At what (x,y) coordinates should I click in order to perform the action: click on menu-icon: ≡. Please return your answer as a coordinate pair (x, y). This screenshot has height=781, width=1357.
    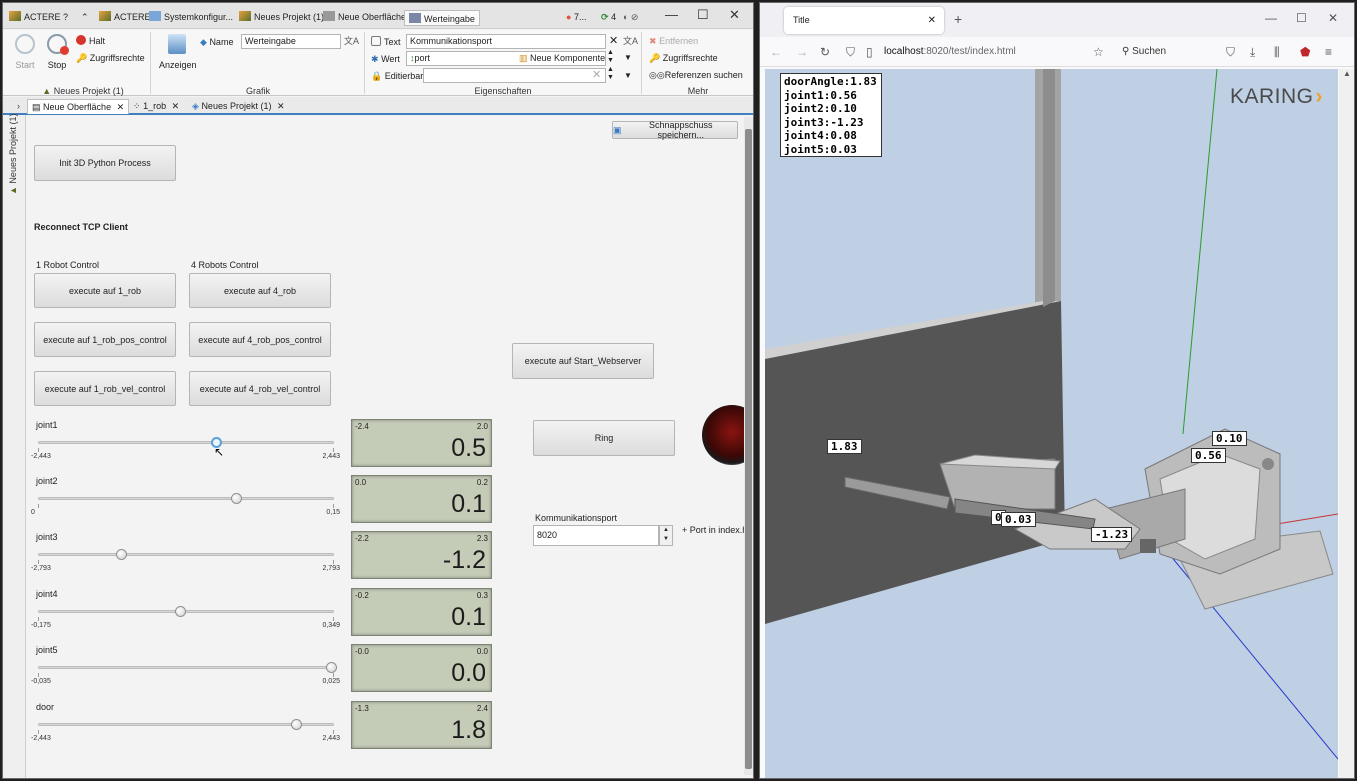
    Looking at the image, I should click on (1328, 52).